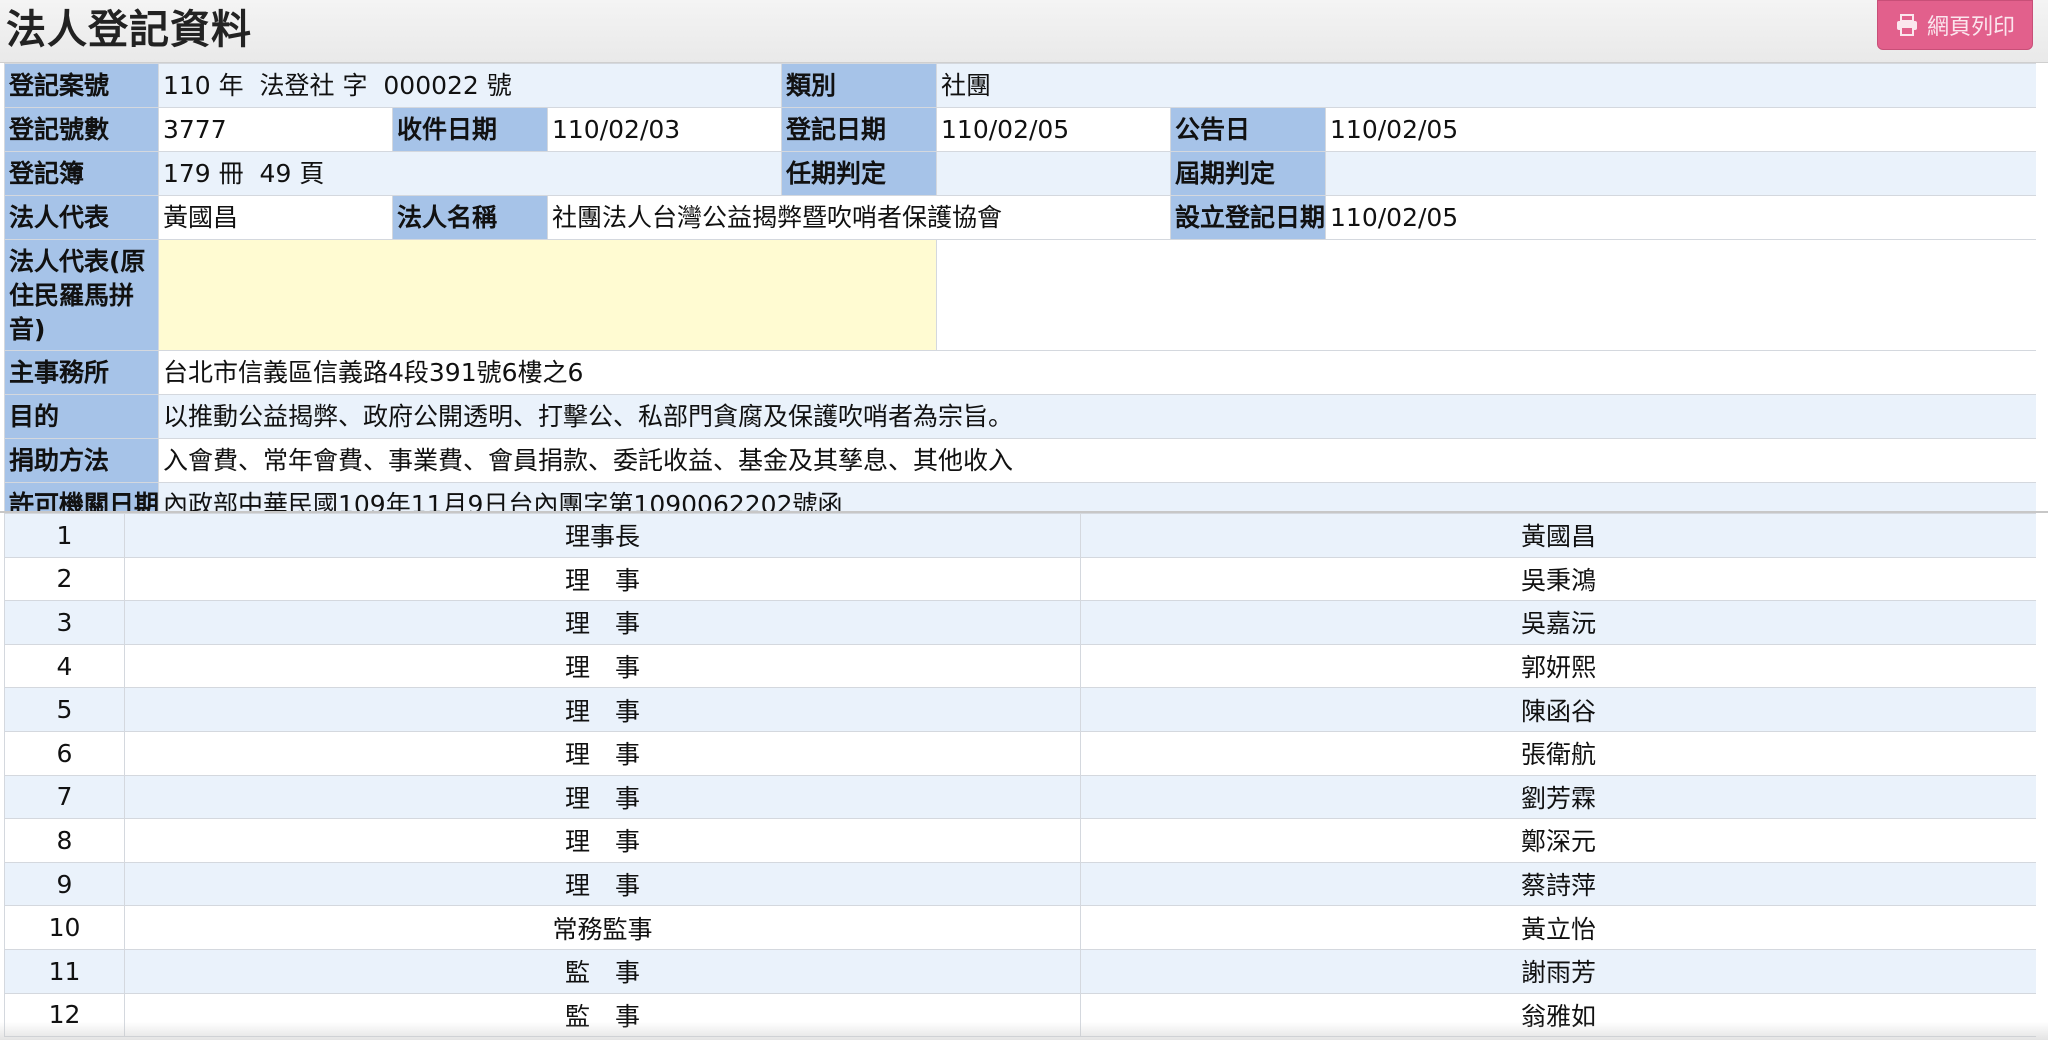  What do you see at coordinates (81, 416) in the screenshot?
I see `purpose-label: 目的` at bounding box center [81, 416].